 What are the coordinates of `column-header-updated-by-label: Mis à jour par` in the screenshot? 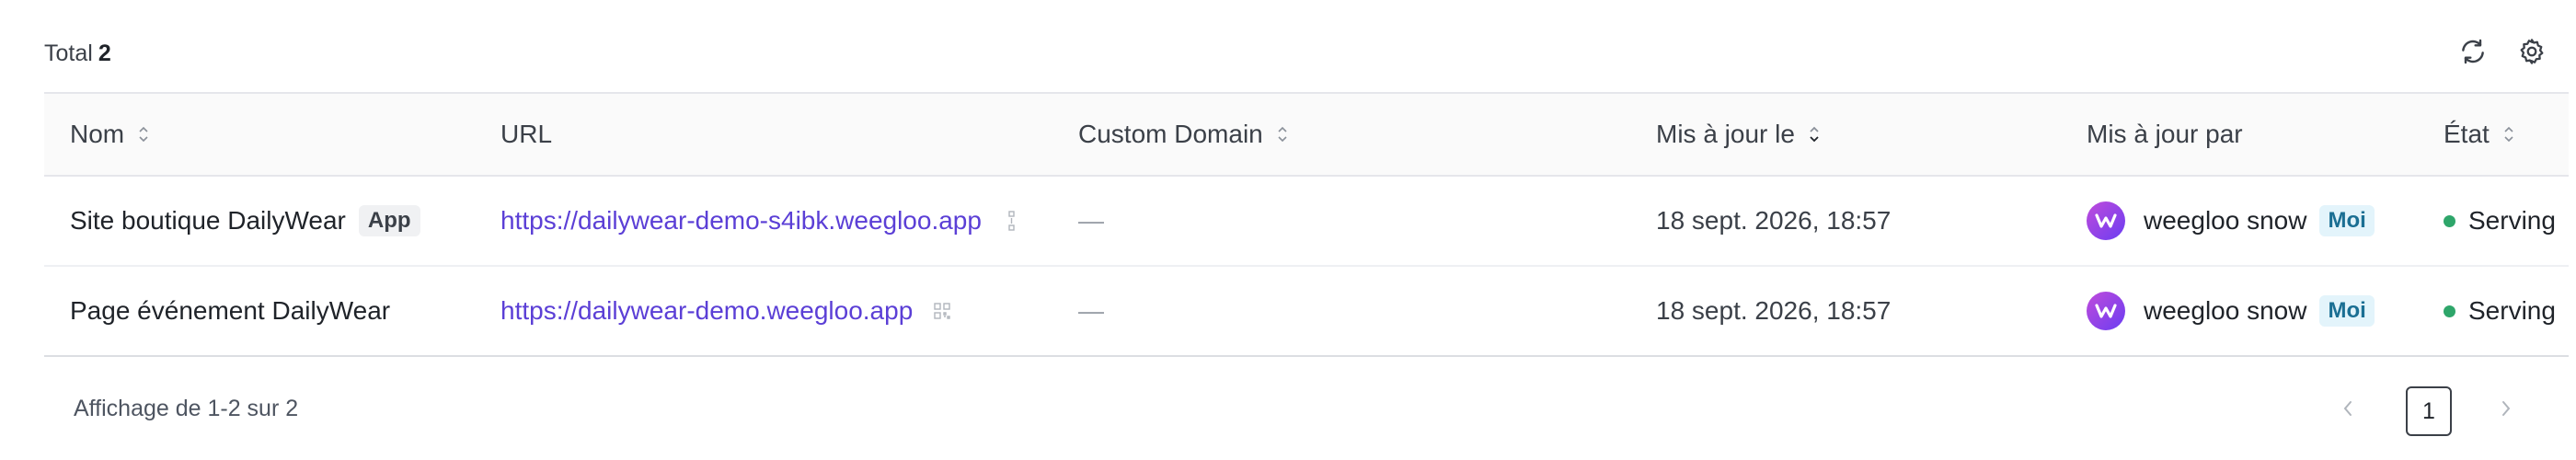 It's located at (2165, 134).